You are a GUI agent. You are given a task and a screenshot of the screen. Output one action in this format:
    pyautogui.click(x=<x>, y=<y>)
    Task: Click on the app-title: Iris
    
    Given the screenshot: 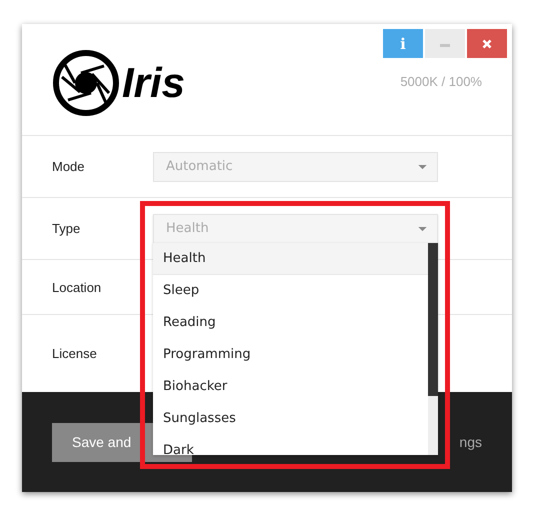 What is the action you would take?
    pyautogui.click(x=154, y=82)
    